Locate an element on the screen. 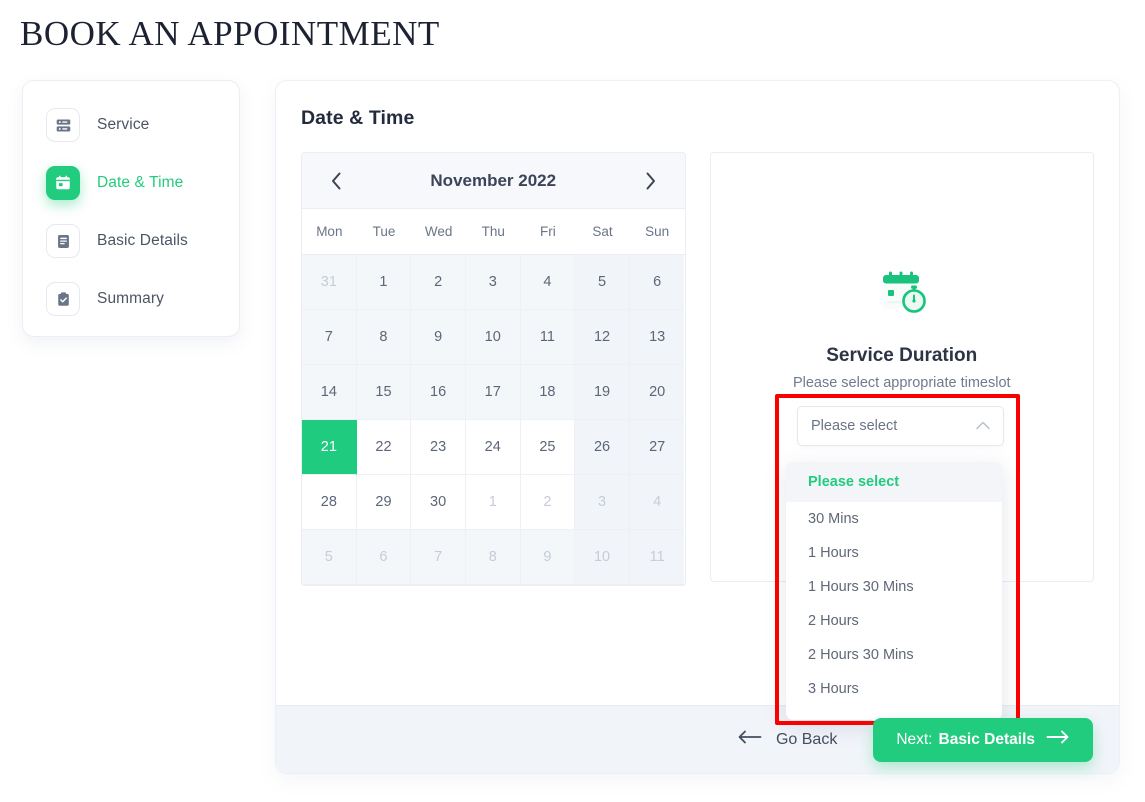  weekday-label: Wed is located at coordinates (438, 231).